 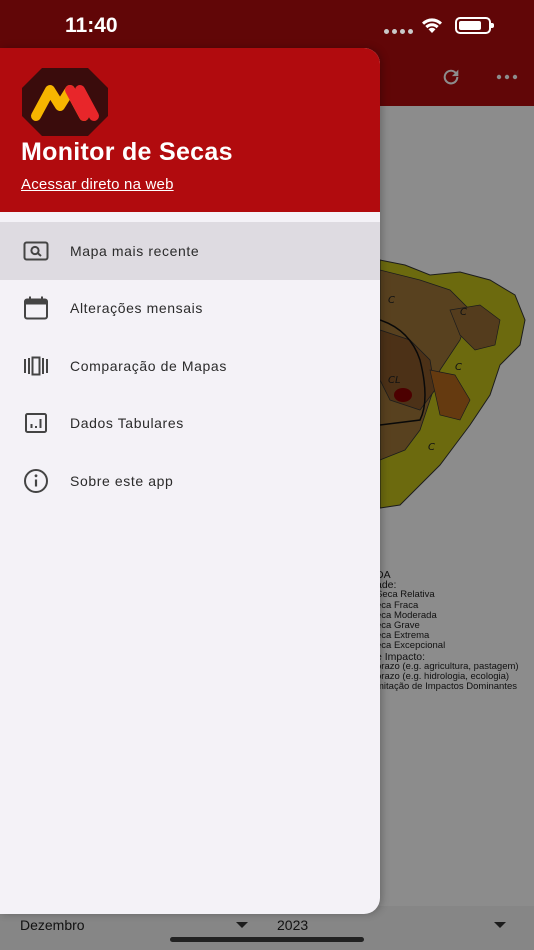 What do you see at coordinates (190, 424) in the screenshot?
I see `menu-item-tabular-data: Dados Tabulares` at bounding box center [190, 424].